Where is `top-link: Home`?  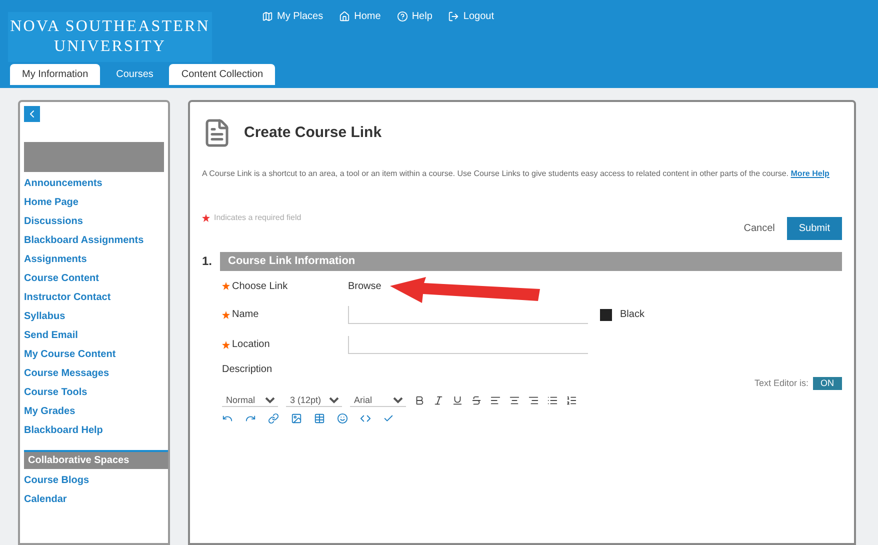
top-link: Home is located at coordinates (360, 16).